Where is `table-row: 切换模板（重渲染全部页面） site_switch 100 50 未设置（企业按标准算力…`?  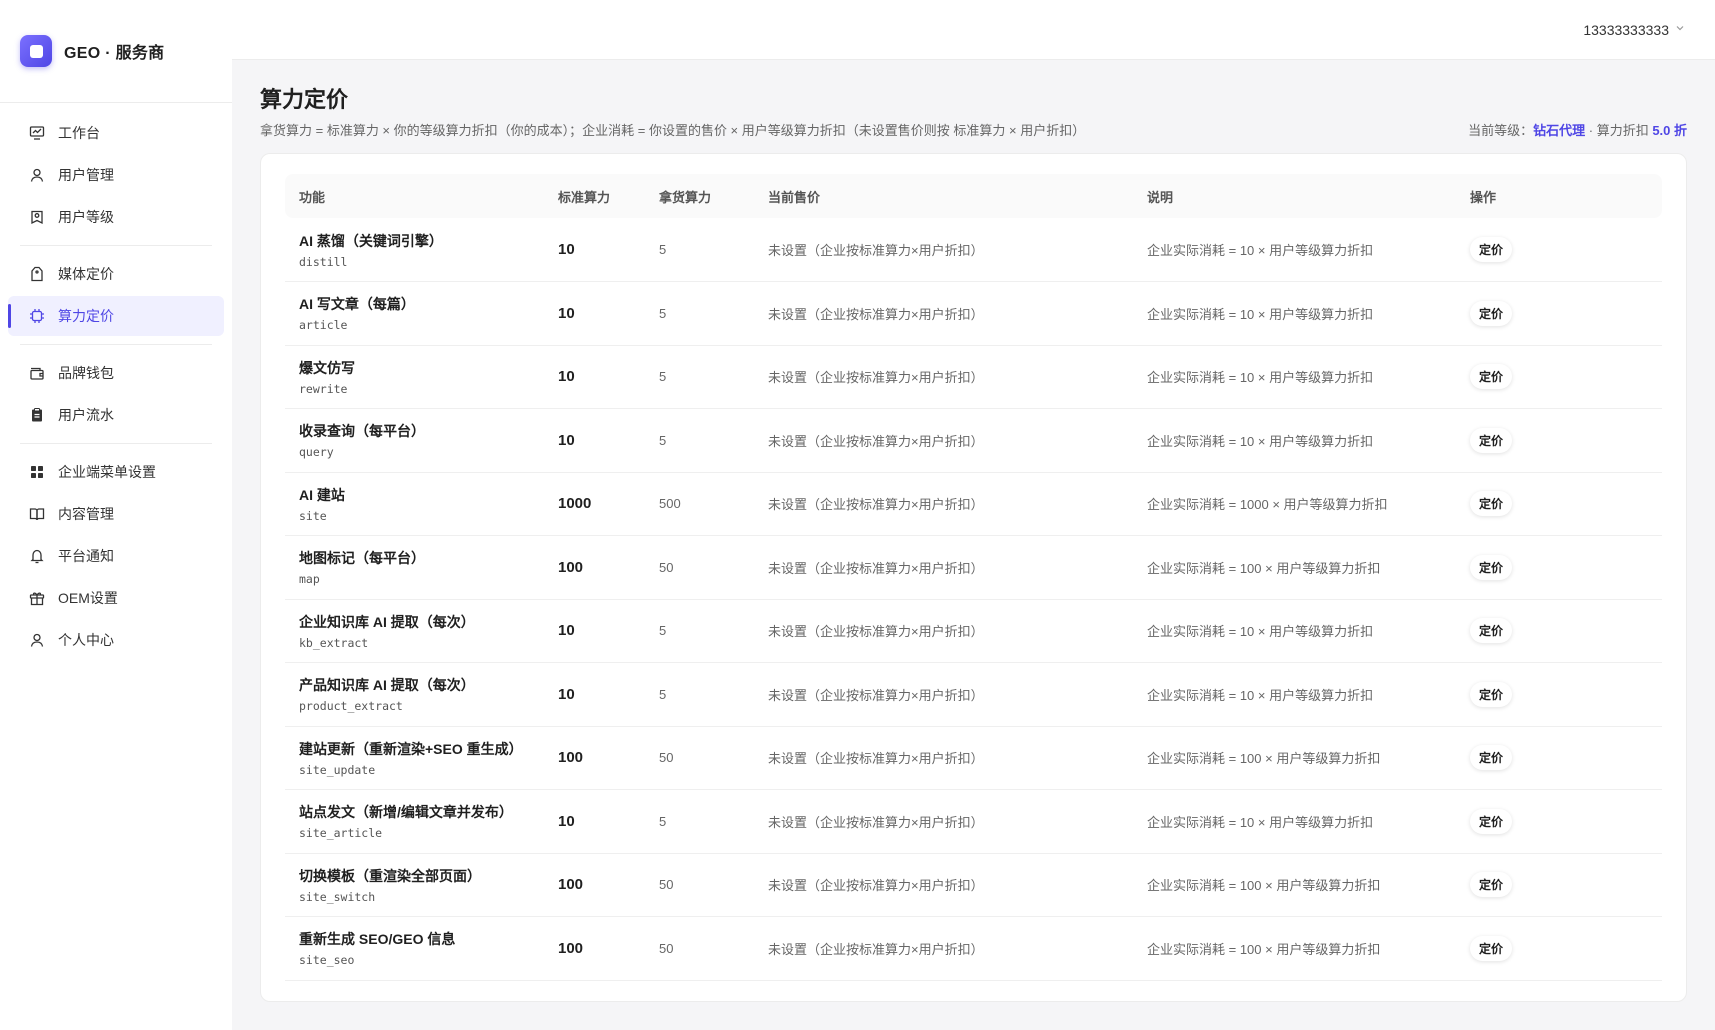 table-row: 切换模板（重渲染全部页面） site_switch 100 50 未设置（企业按标准算力… is located at coordinates (973, 885).